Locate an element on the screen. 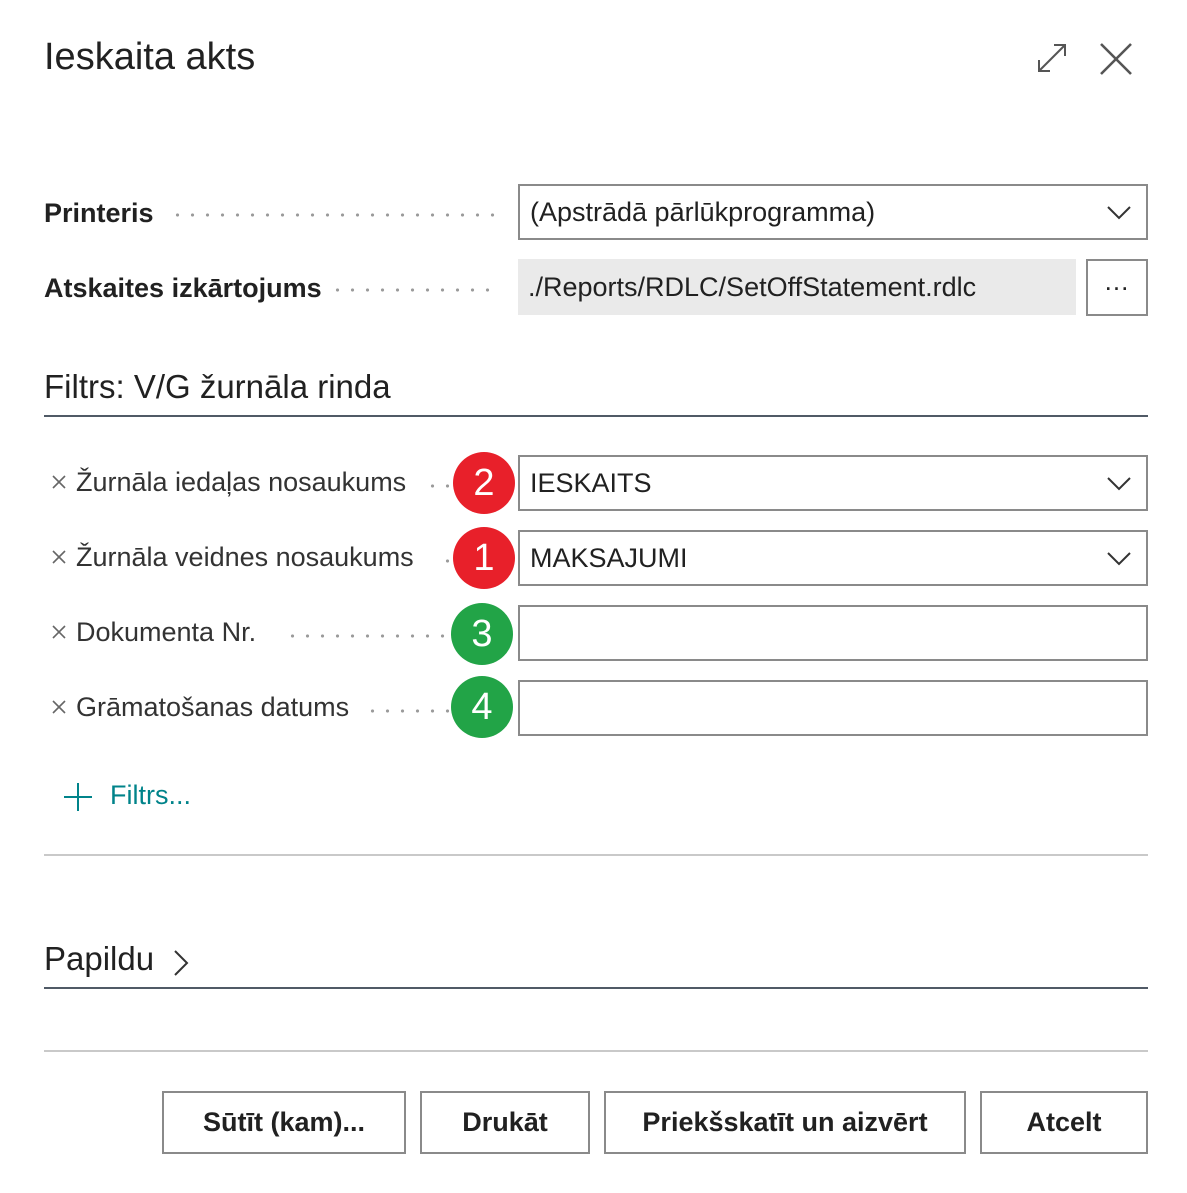 The image size is (1187, 1193). filter-label-journal-template: Žurnāla veidnes nosaukums is located at coordinates (245, 557).